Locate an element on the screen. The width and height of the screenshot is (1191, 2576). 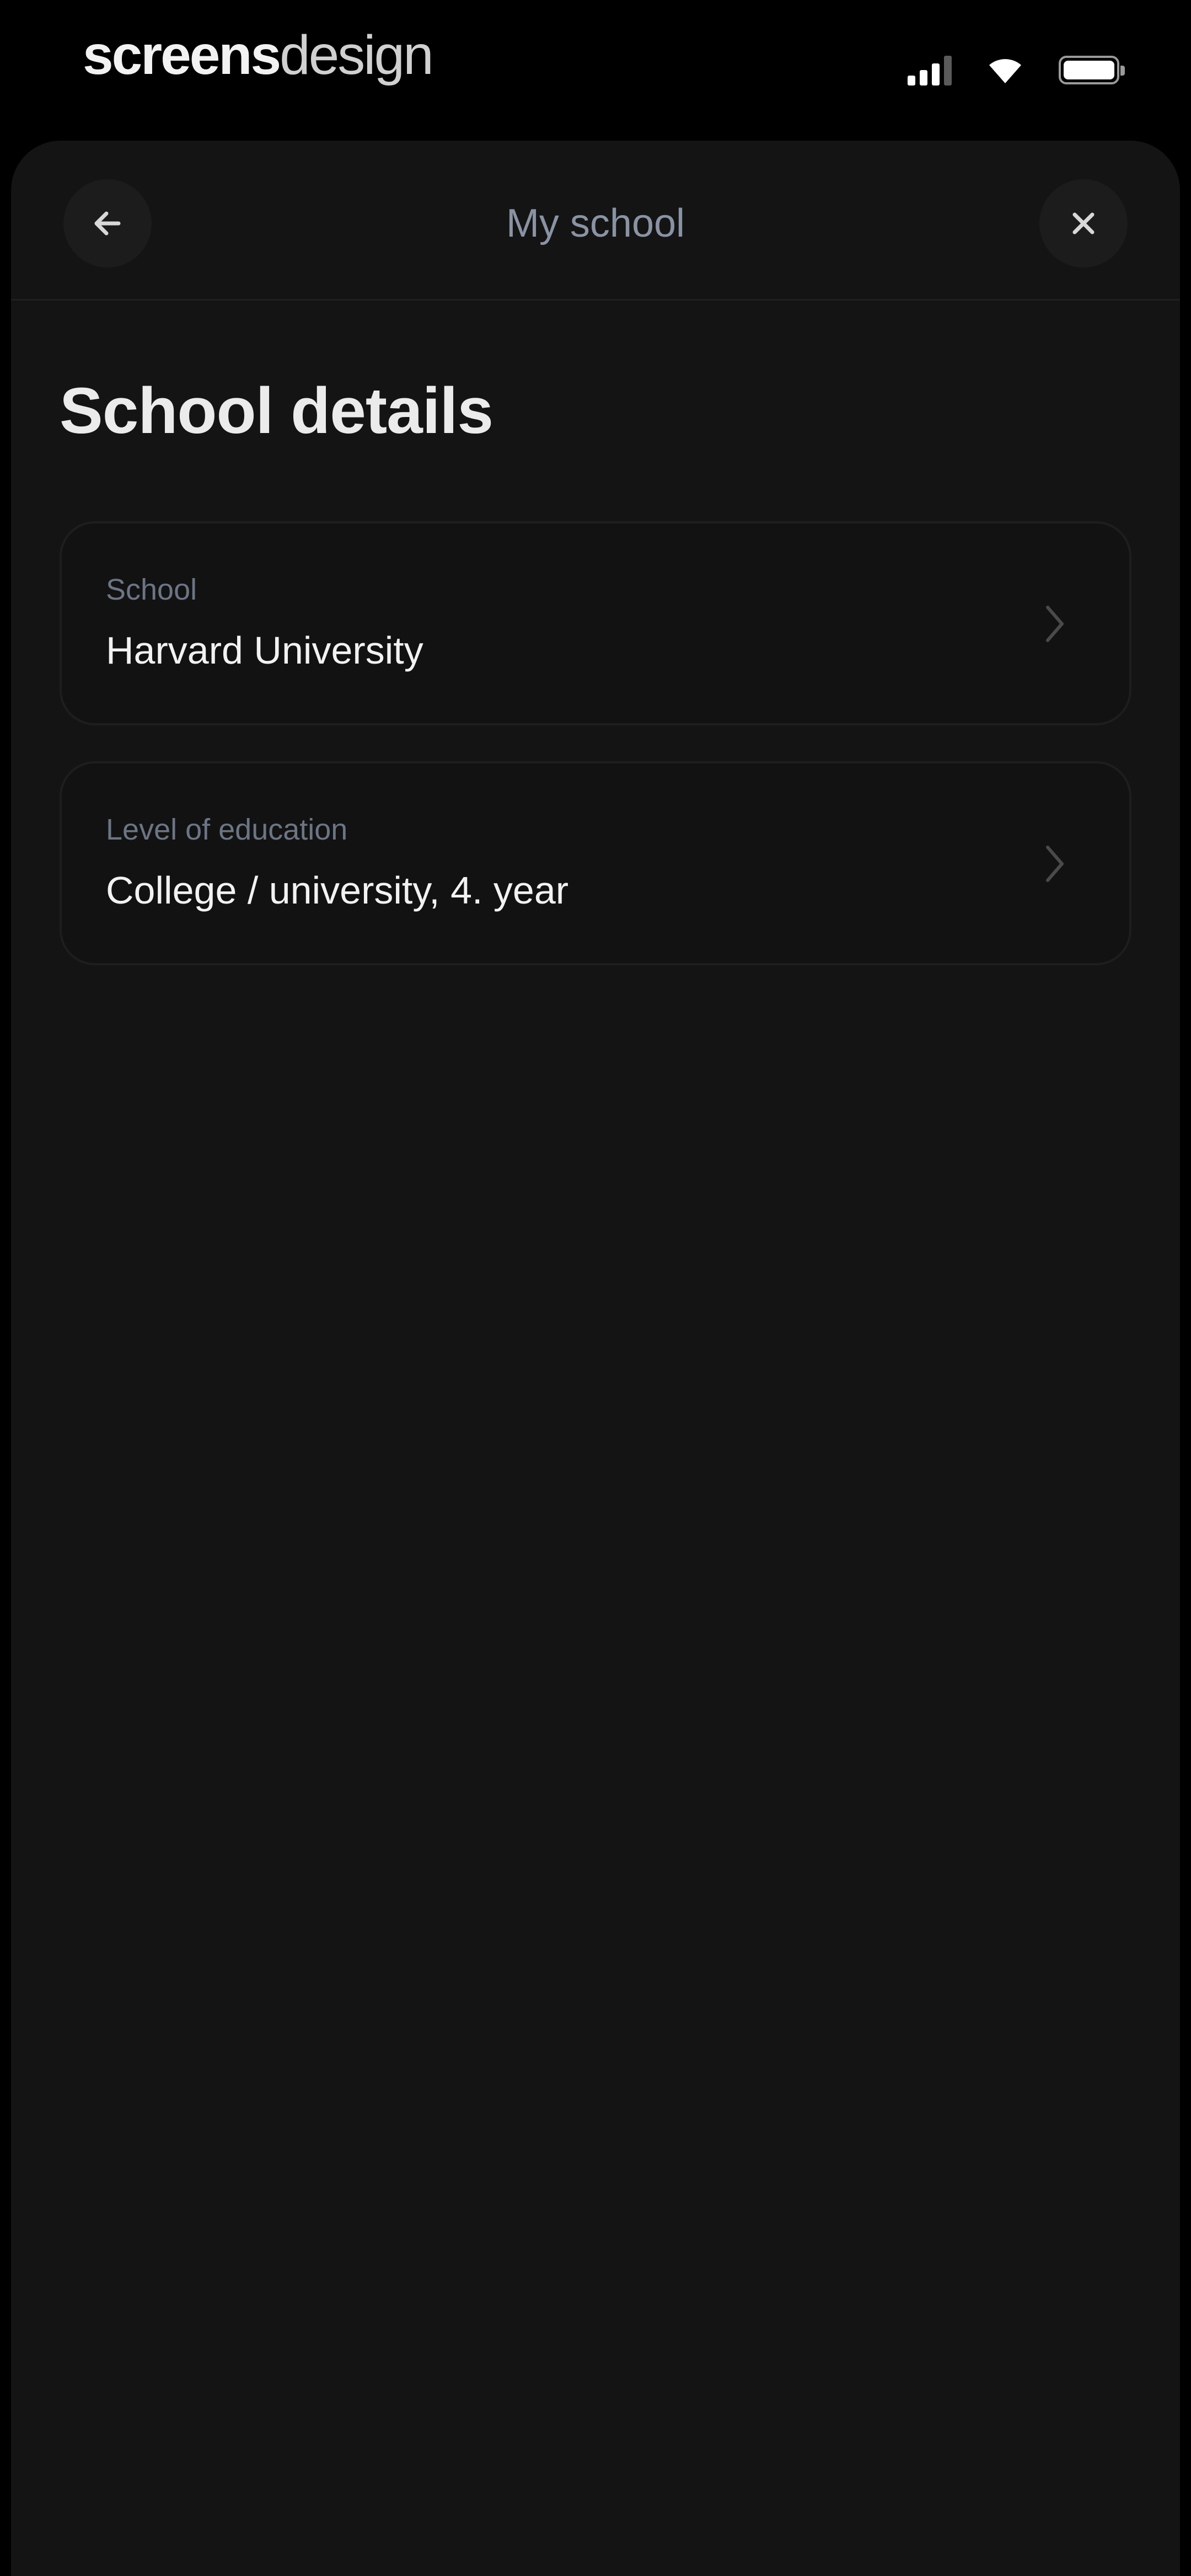
status-icons is located at coordinates (1017, 70).